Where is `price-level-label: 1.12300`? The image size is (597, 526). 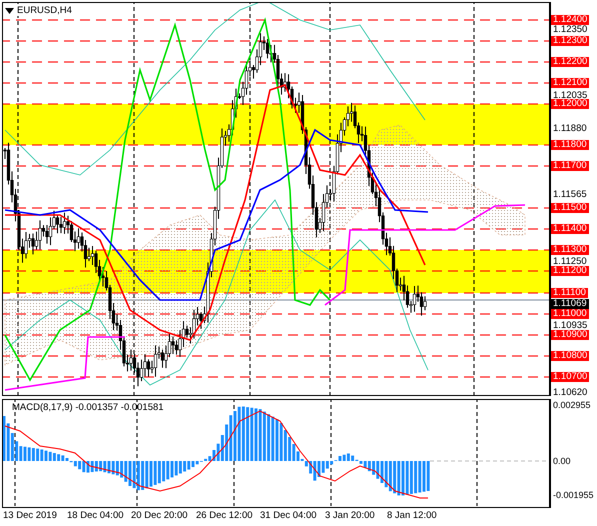
price-level-label: 1.12300 is located at coordinates (570, 41).